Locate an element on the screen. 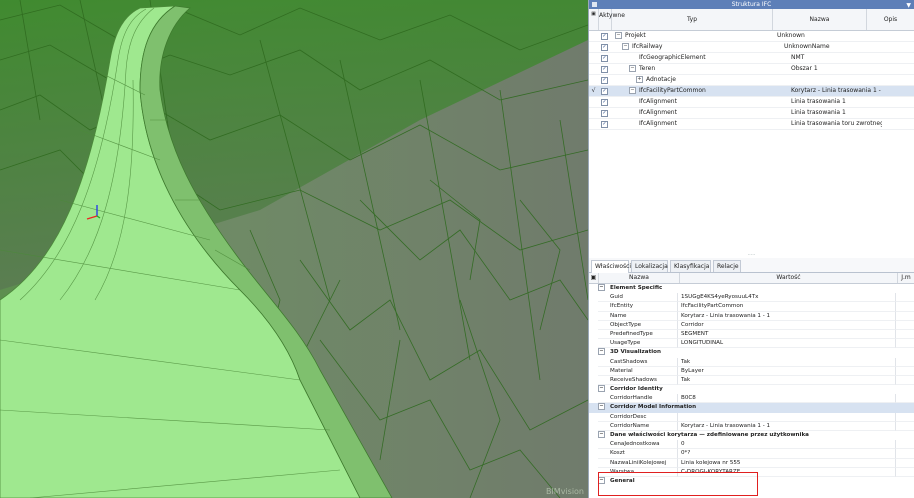 This screenshot has width=914, height=498. property-row: ObjectType Corridor is located at coordinates (751, 325).